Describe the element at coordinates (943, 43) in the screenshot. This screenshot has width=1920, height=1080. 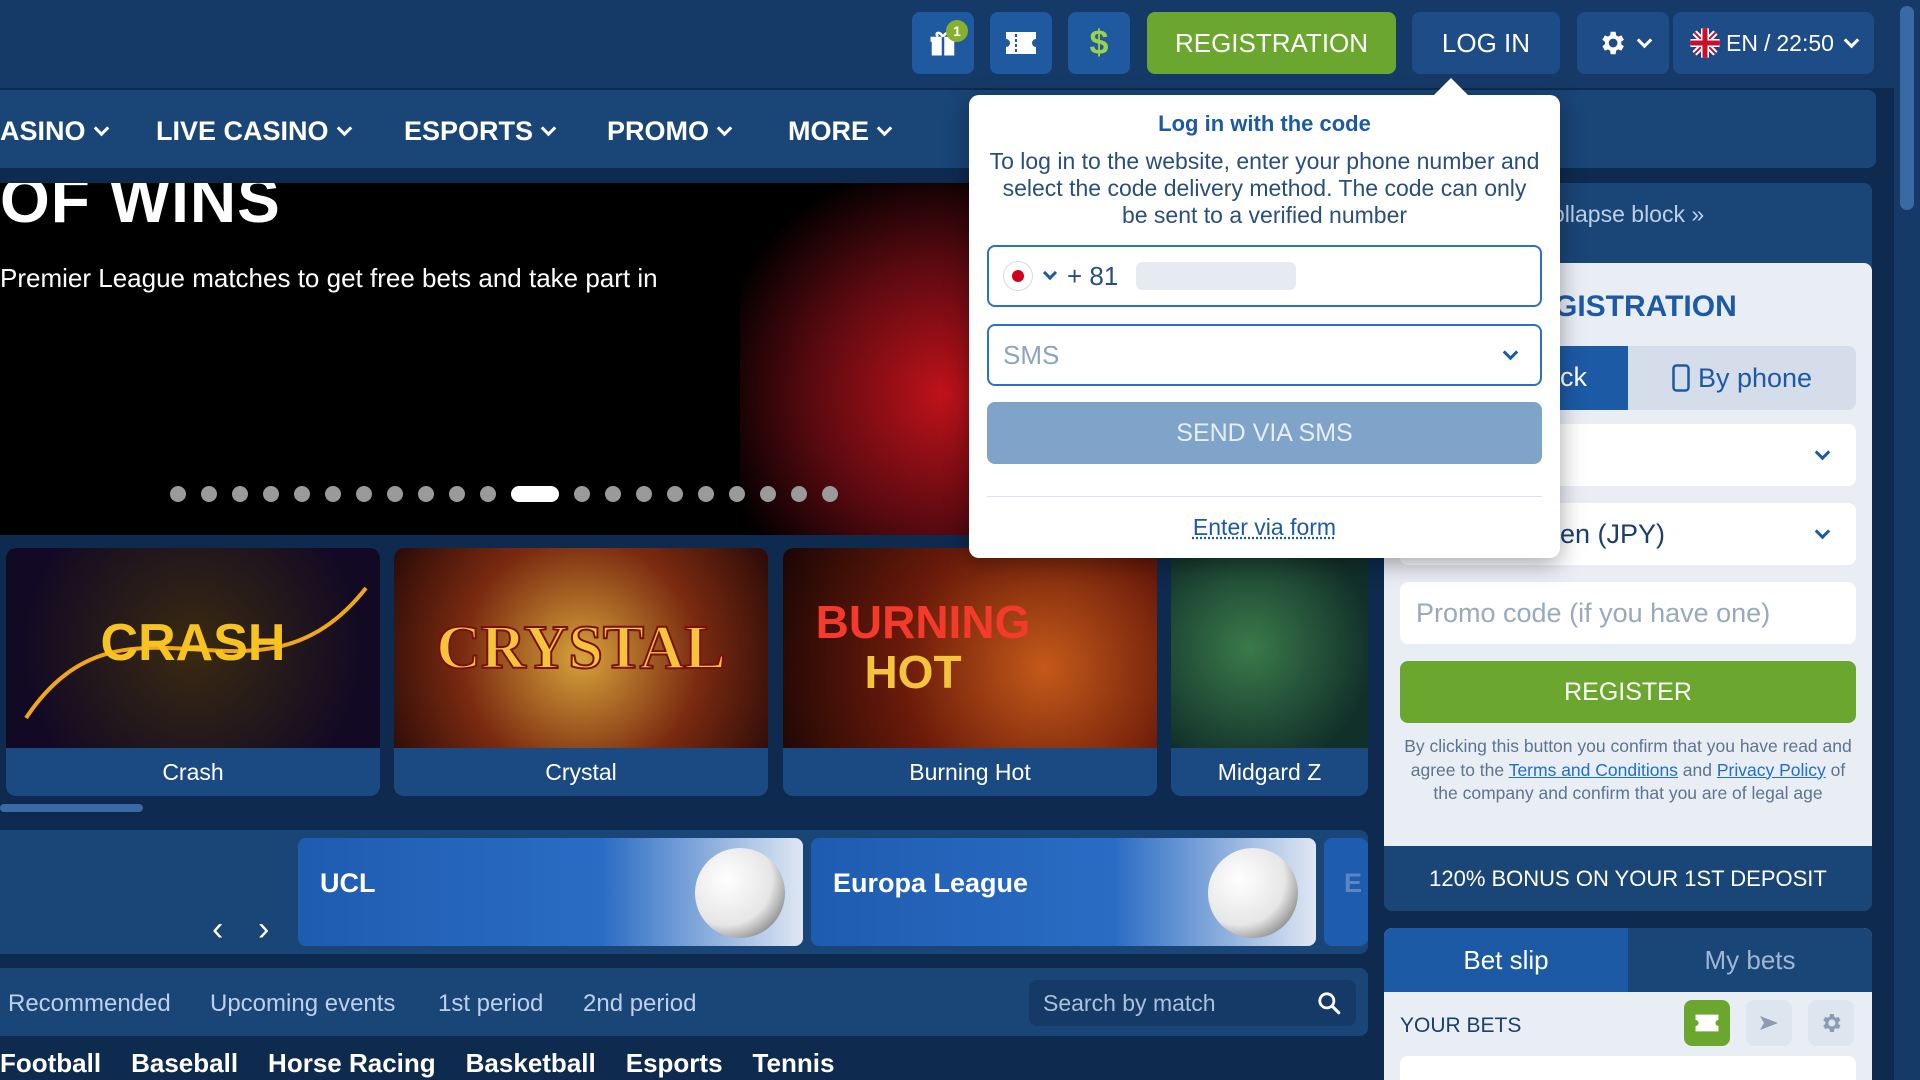
I see `gift-button: 1` at that location.